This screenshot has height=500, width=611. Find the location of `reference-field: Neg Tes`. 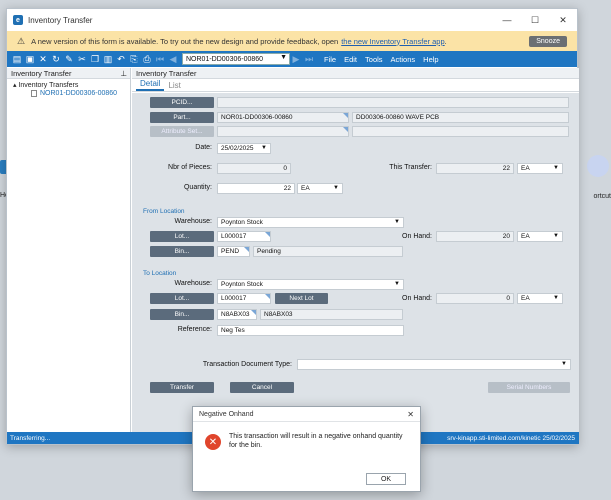

reference-field: Neg Tes is located at coordinates (310, 330).